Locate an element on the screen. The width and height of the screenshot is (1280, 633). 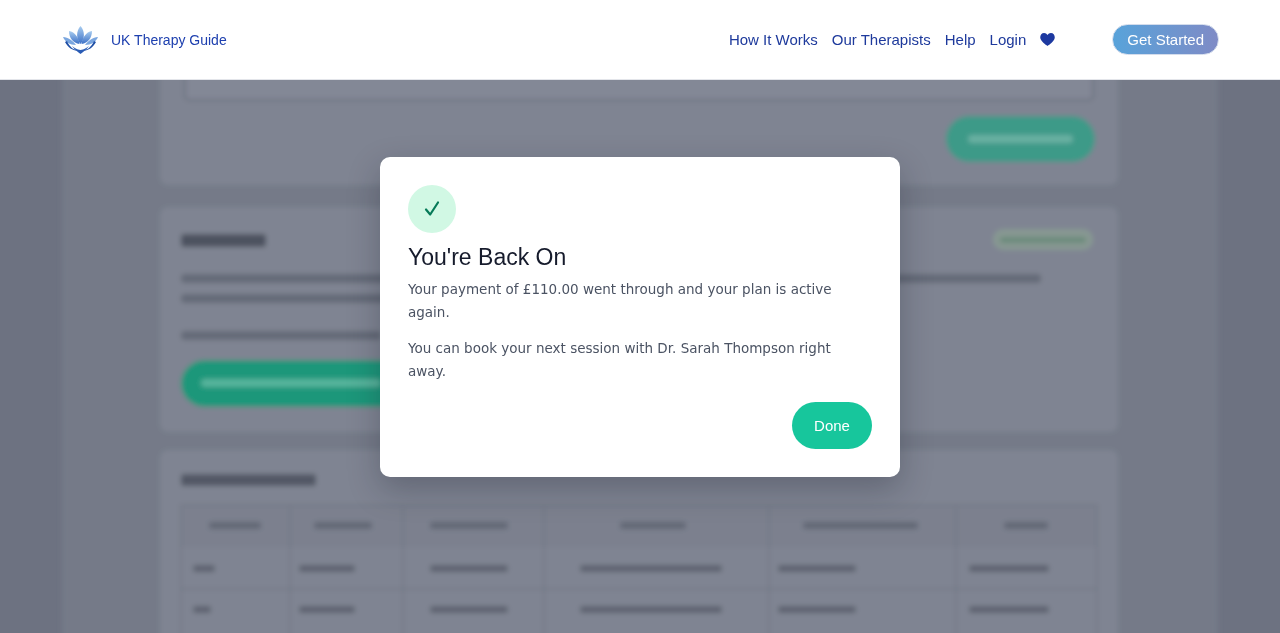
brand-name: UK Therapy Guide is located at coordinates (169, 39).